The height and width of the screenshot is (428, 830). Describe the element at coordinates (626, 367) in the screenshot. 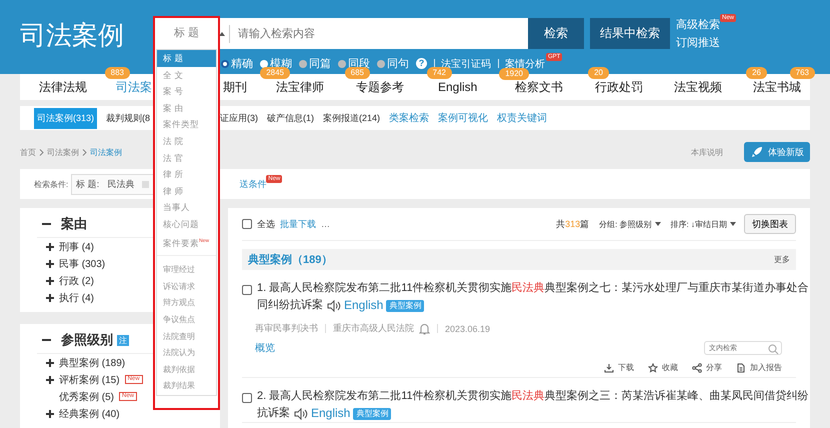

I see `result-action: 下载` at that location.